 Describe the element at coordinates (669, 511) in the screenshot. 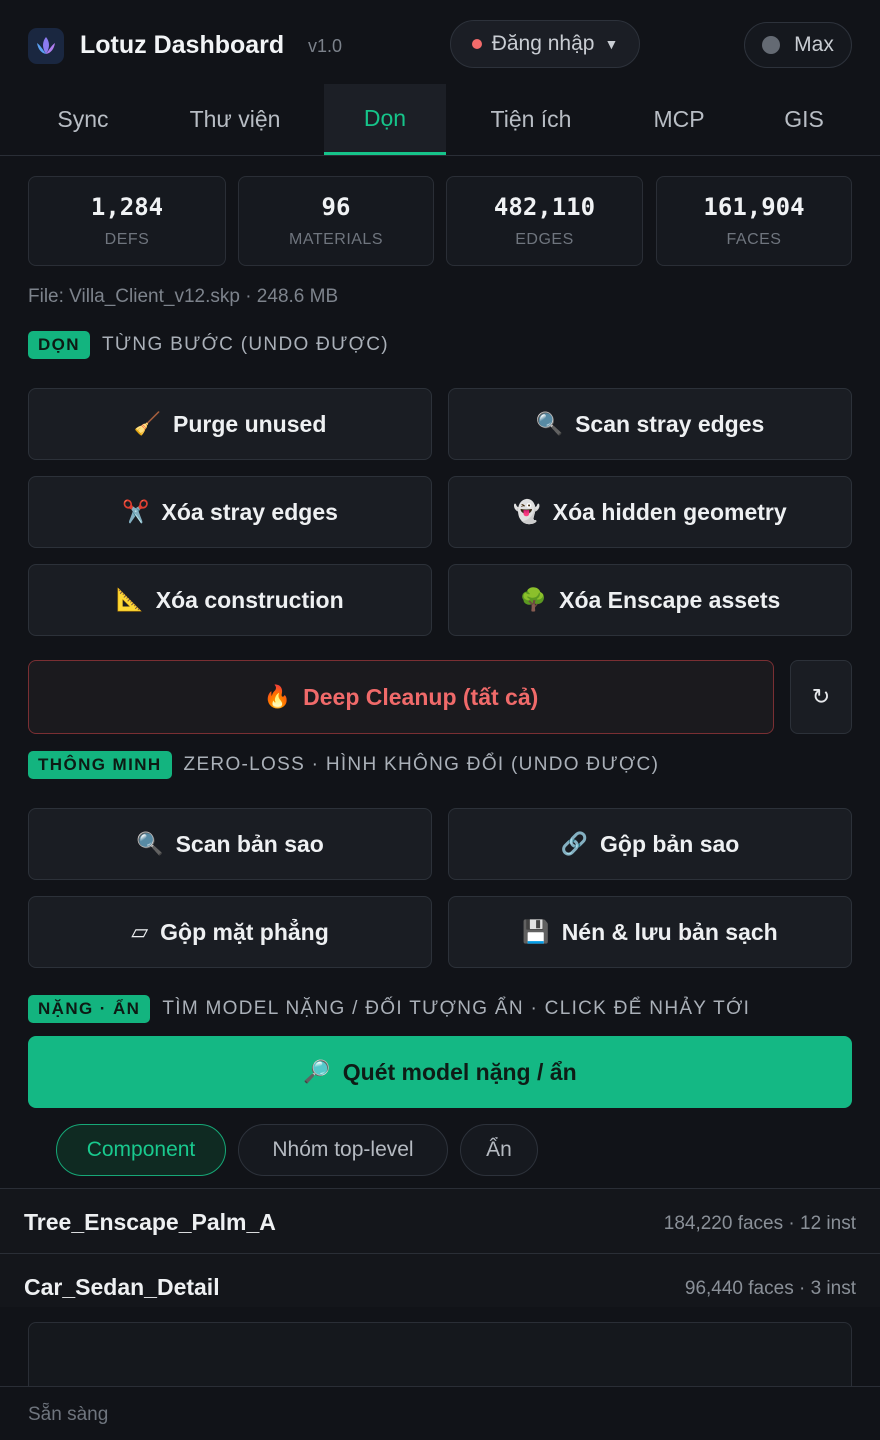

I see `button-label: Xóa hidden geometry` at that location.